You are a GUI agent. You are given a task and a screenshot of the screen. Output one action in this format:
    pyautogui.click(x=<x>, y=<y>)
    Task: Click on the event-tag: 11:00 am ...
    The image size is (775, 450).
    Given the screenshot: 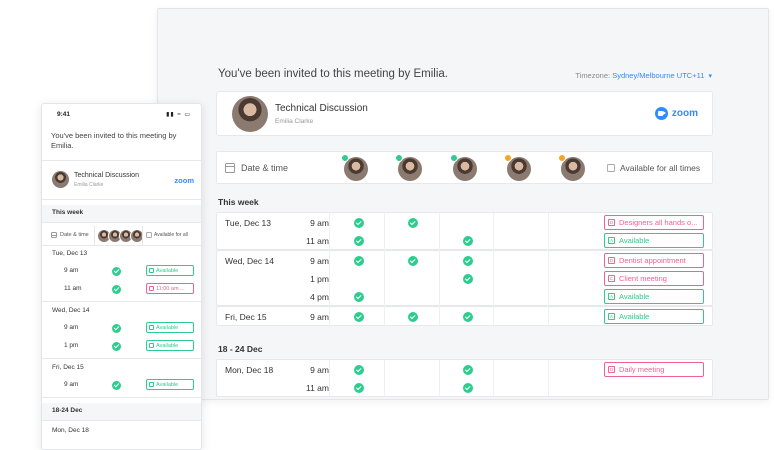 What is the action you would take?
    pyautogui.click(x=170, y=288)
    